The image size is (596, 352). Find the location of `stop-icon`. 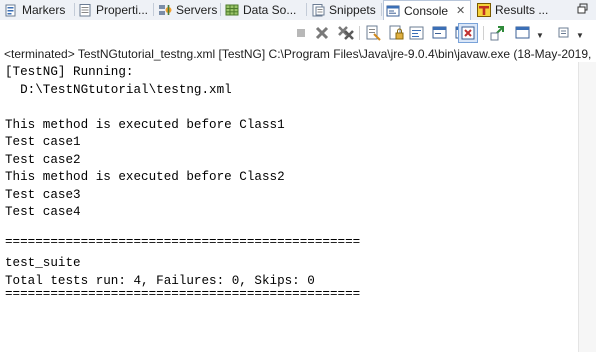

stop-icon is located at coordinates (301, 33).